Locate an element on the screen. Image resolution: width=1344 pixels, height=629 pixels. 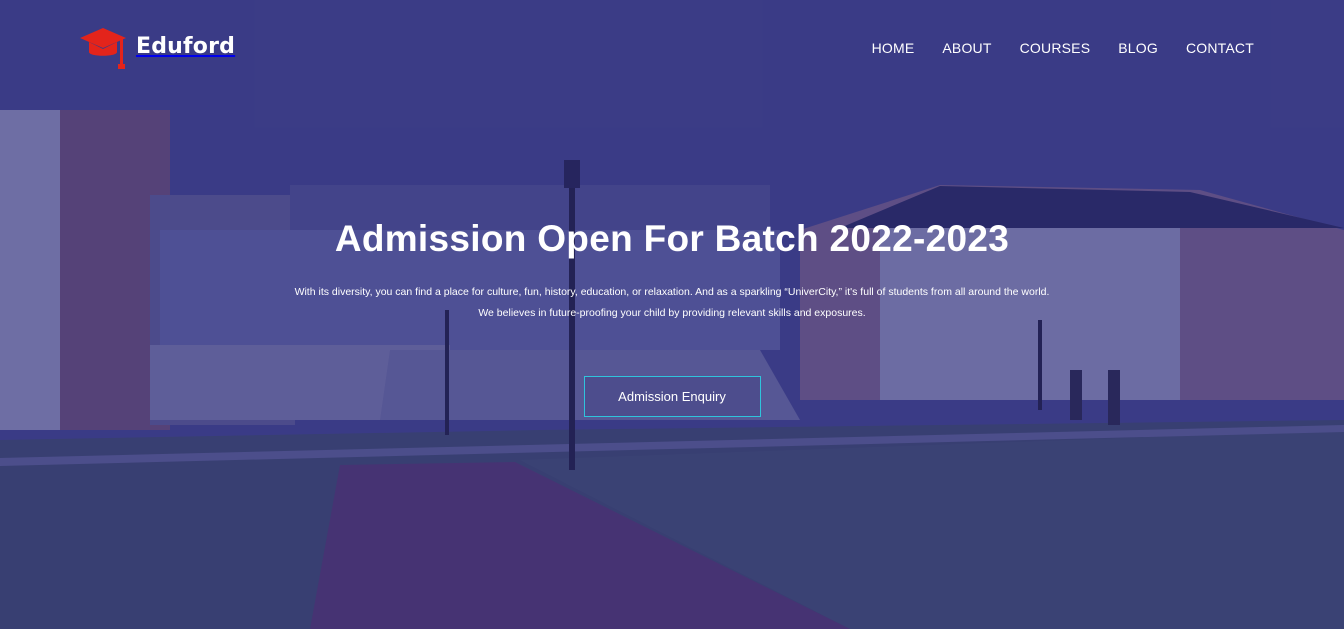
nav-item-blog: BLOG is located at coordinates (1138, 49).